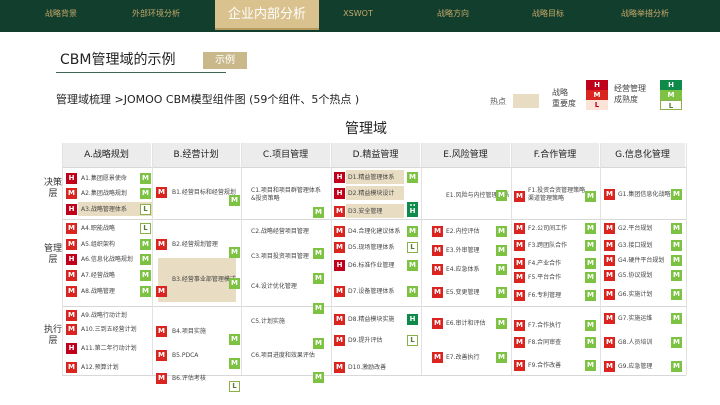 The image size is (720, 405). I want to click on component-label: D10.激励改善, so click(367, 367).